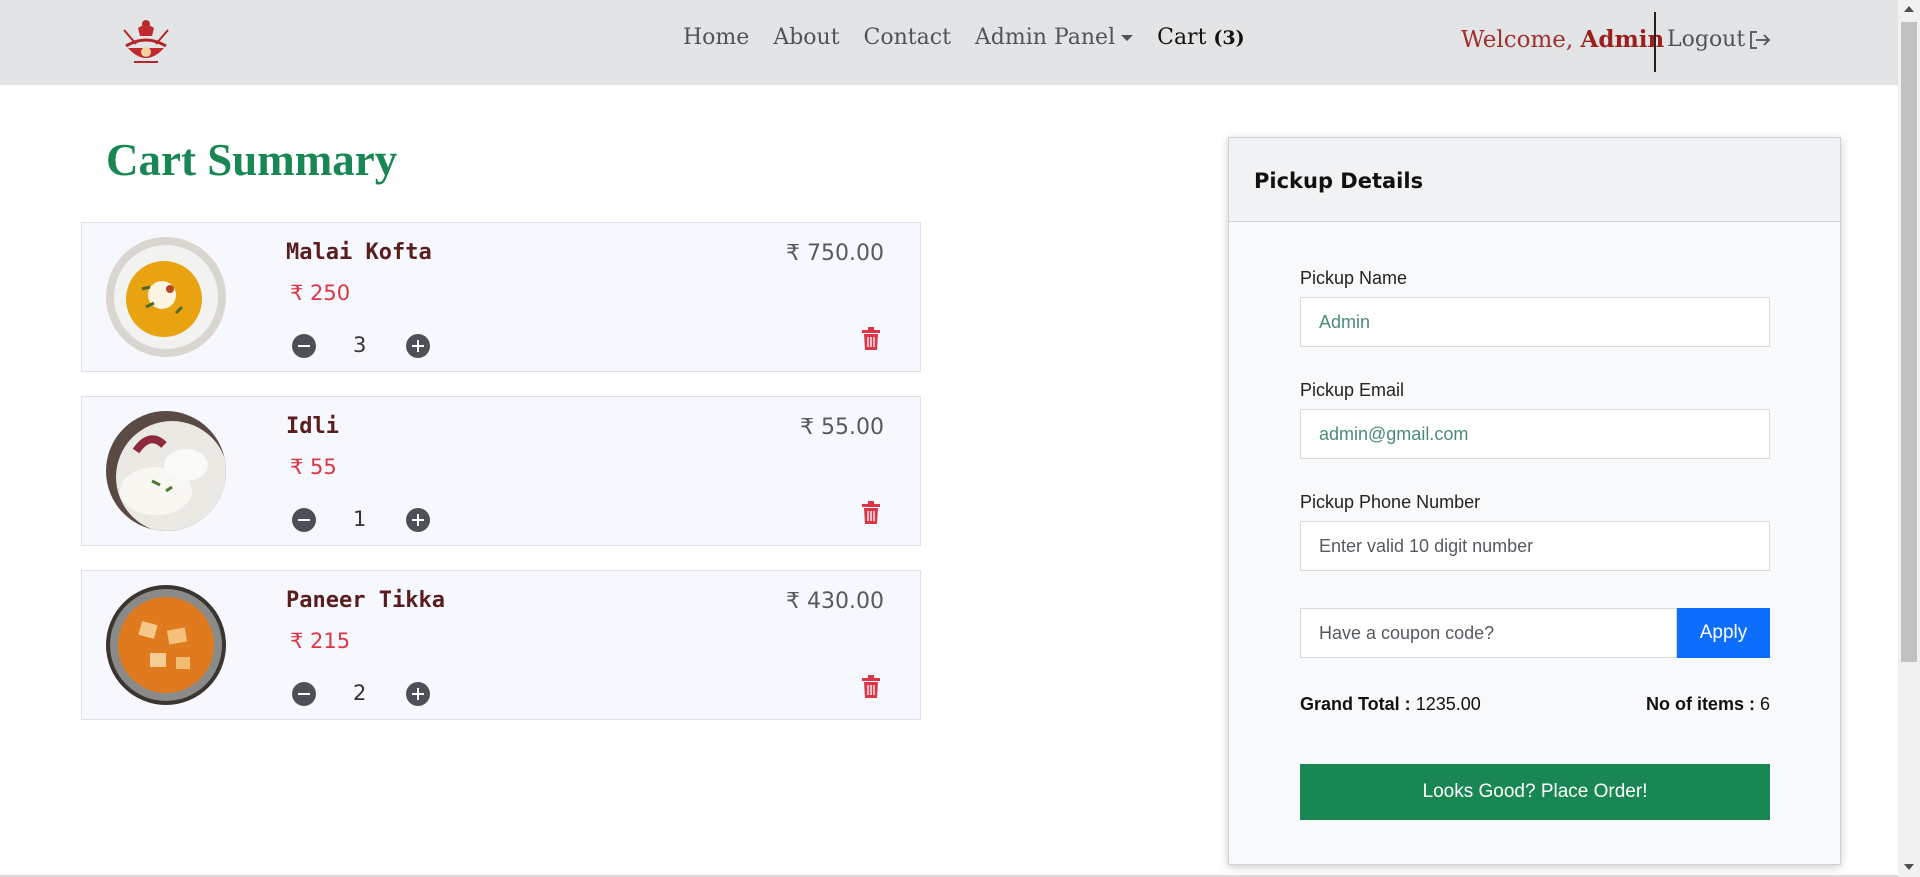 This screenshot has height=877, width=1920. What do you see at coordinates (166, 645) in the screenshot?
I see `paneer-tikka-image` at bounding box center [166, 645].